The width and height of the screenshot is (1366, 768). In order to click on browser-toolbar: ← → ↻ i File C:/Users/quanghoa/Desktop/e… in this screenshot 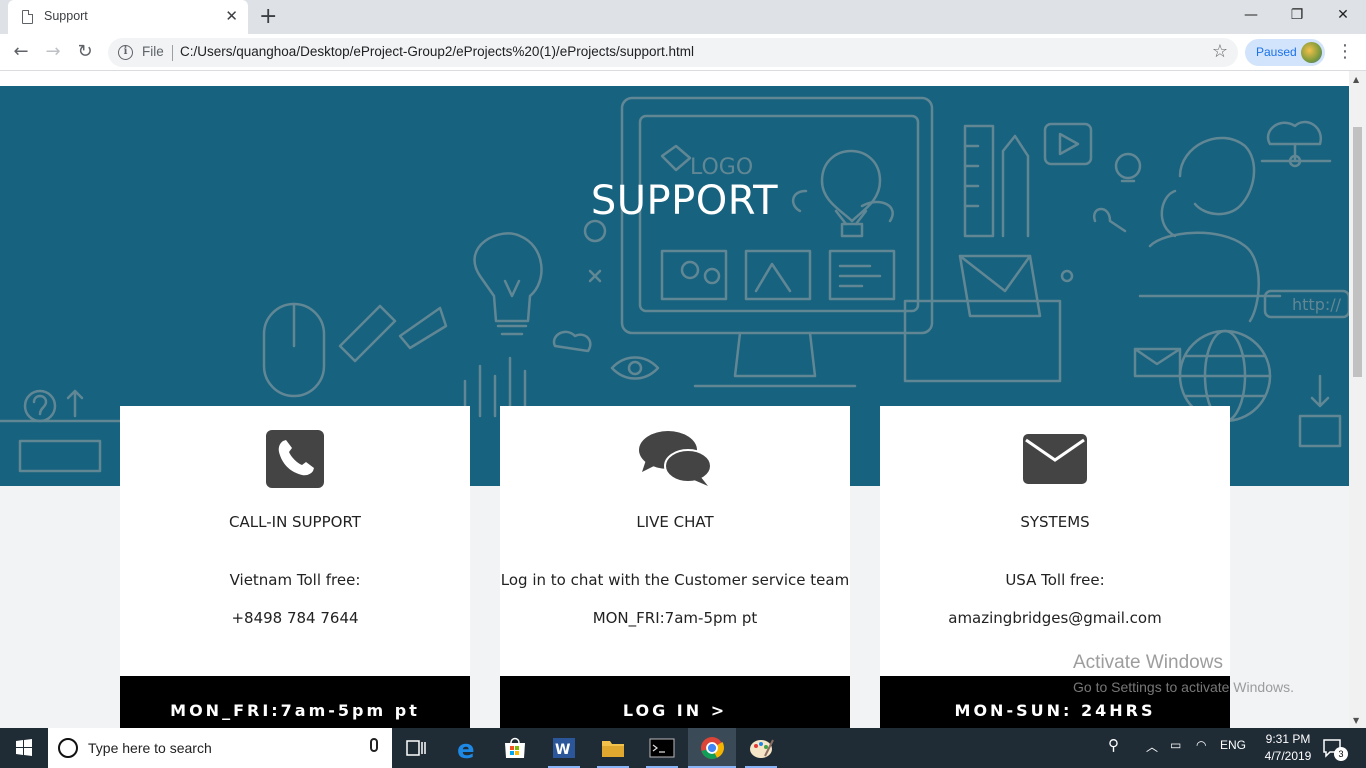, I will do `click(683, 52)`.